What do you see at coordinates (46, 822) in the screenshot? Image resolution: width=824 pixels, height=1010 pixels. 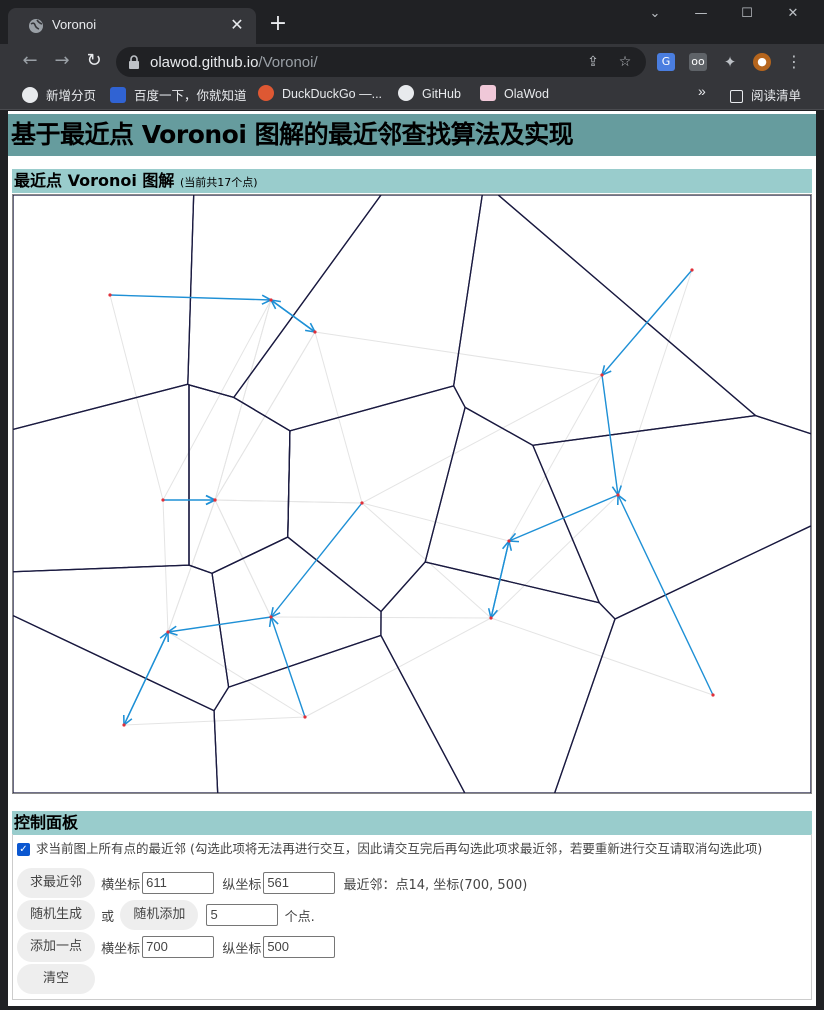 I see `control-section-title: 控制面板` at bounding box center [46, 822].